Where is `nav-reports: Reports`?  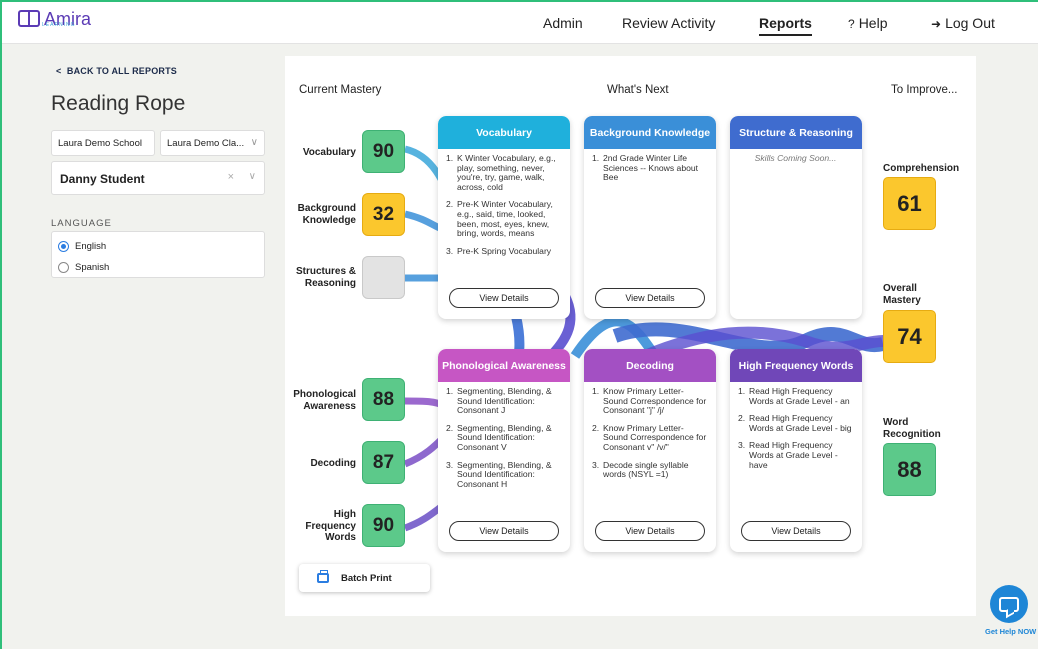
nav-reports: Reports is located at coordinates (785, 25).